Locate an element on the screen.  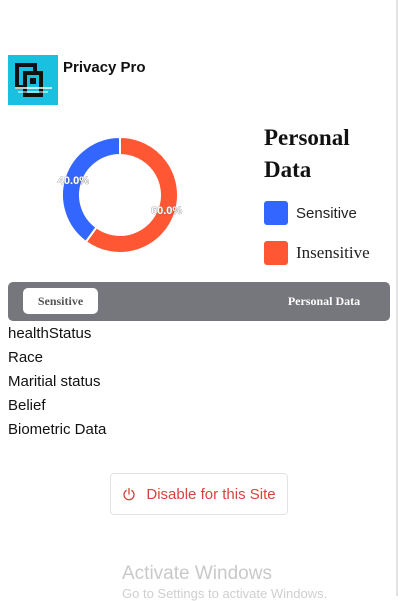
legend-item-sensitive: Sensitive is located at coordinates (310, 213).